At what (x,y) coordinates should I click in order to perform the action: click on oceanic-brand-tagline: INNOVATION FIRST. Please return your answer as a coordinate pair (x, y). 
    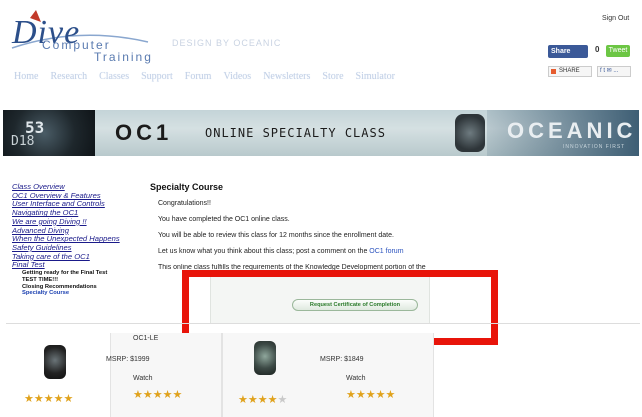
    Looking at the image, I should click on (594, 147).